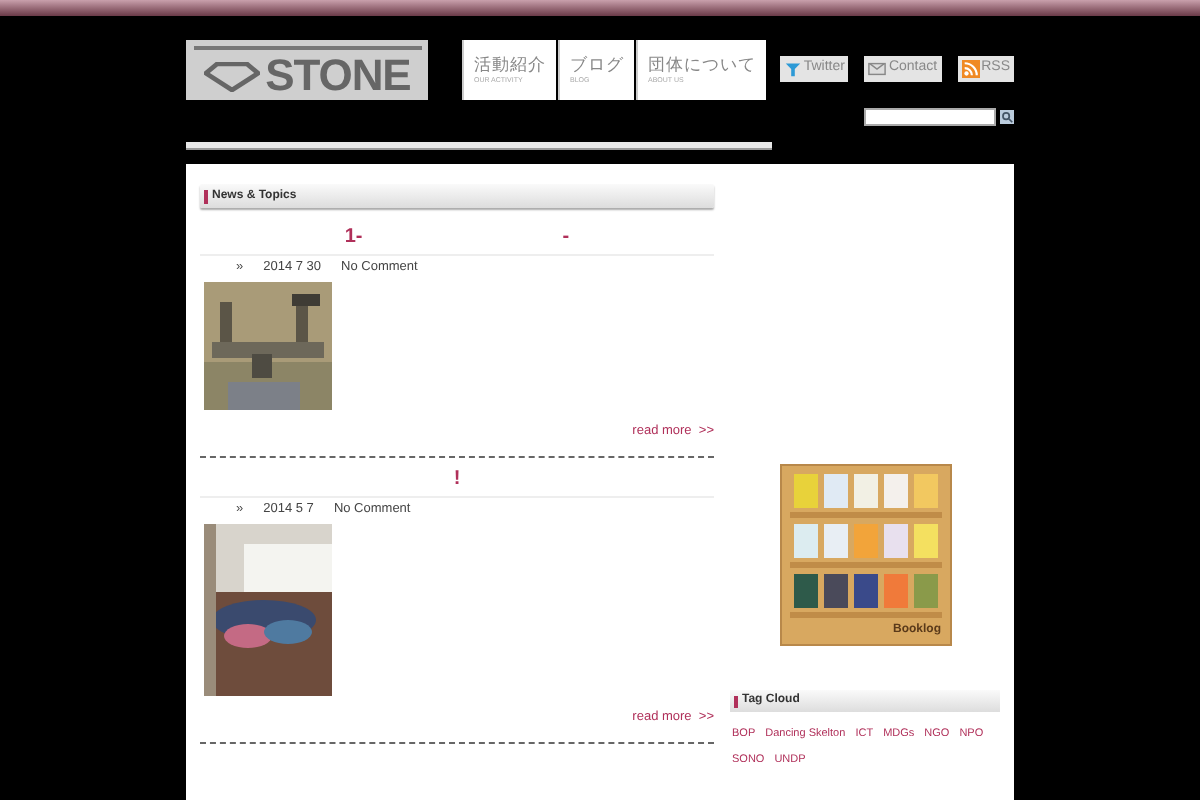 This screenshot has height=800, width=1200. I want to click on search-field, so click(930, 117).